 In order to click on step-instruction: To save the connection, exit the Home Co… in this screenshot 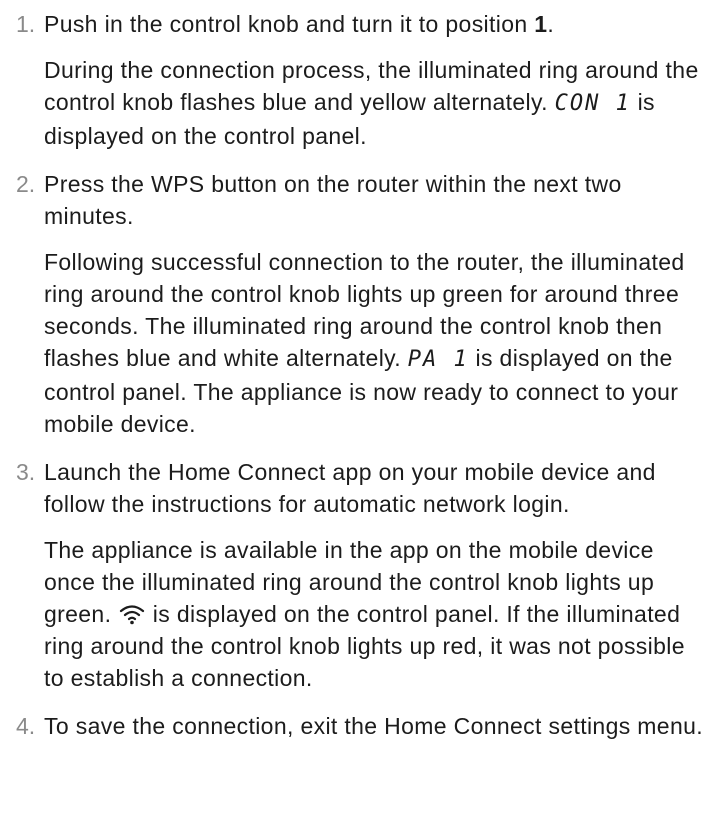, I will do `click(373, 726)`.